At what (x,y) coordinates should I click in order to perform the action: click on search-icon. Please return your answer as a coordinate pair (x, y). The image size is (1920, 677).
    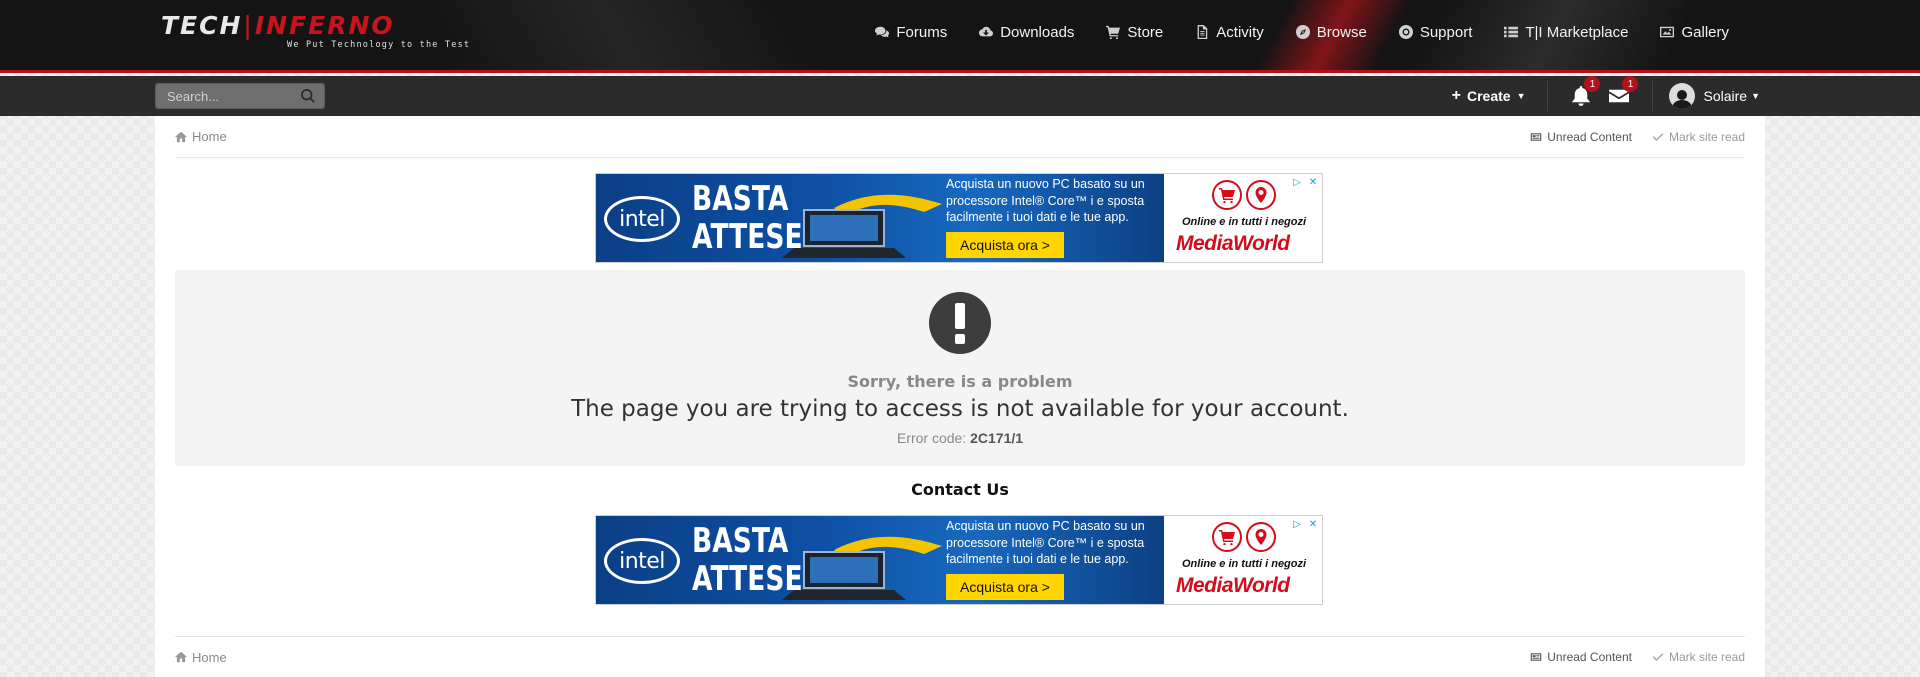
    Looking at the image, I should click on (308, 96).